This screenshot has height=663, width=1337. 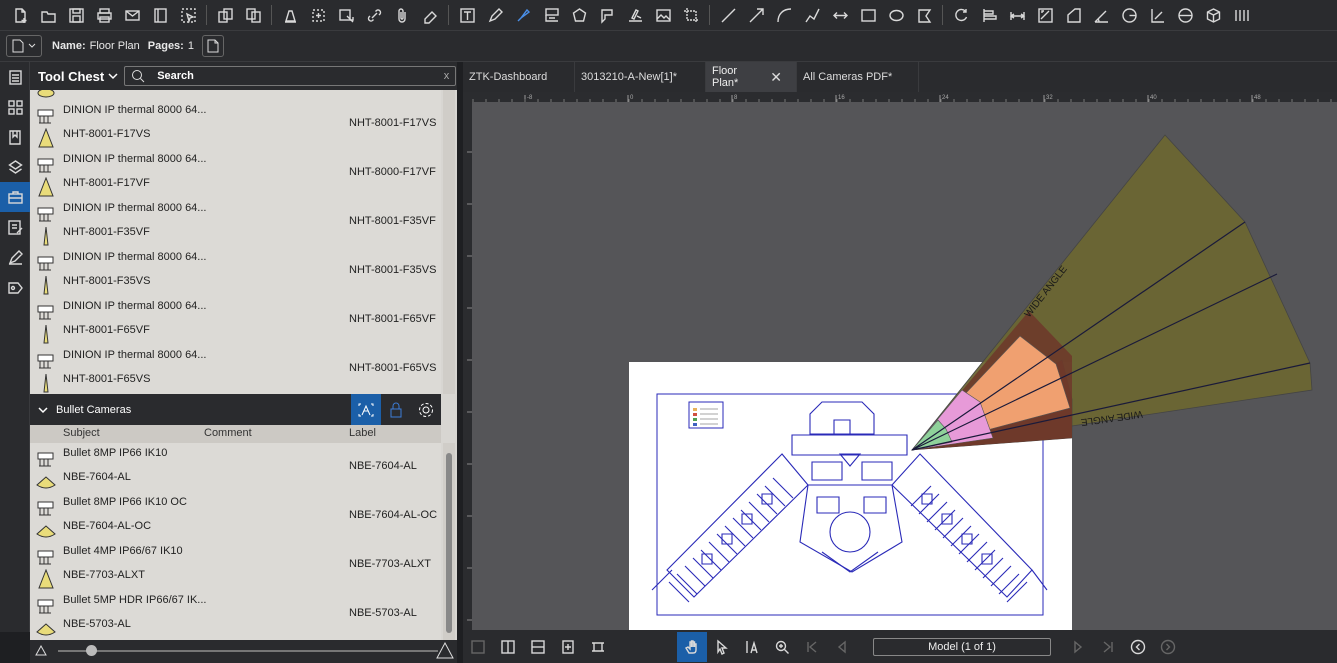 What do you see at coordinates (495, 15) in the screenshot?
I see `pen-button` at bounding box center [495, 15].